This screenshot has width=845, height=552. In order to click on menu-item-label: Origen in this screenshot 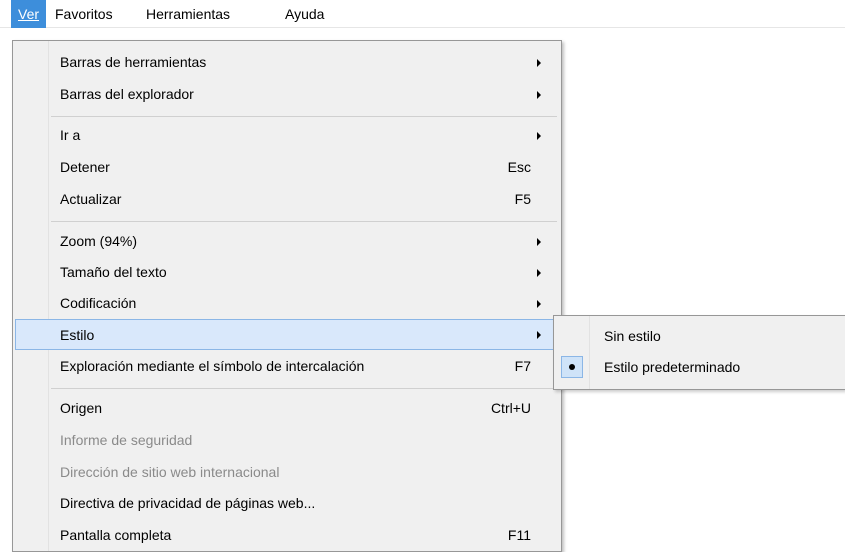, I will do `click(81, 408)`.